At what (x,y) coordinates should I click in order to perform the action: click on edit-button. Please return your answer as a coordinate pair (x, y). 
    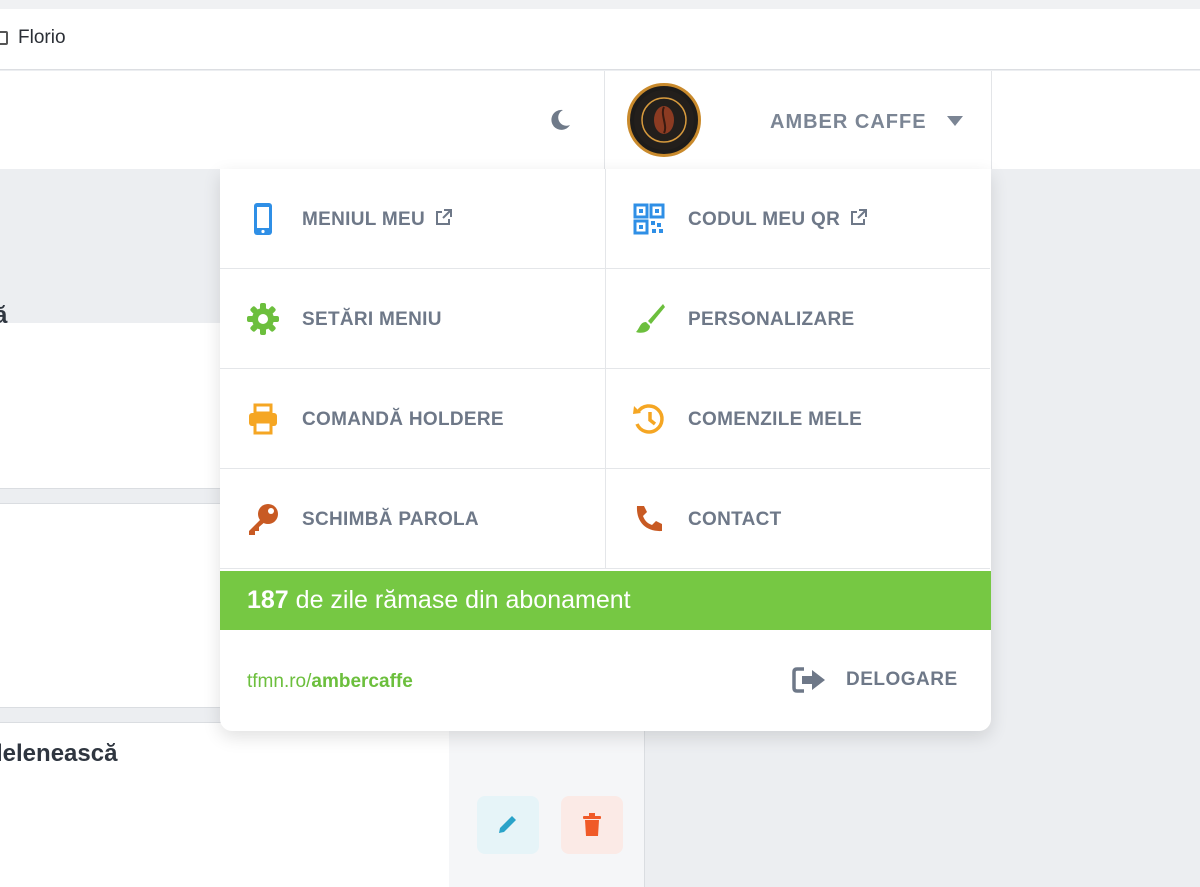
    Looking at the image, I should click on (508, 825).